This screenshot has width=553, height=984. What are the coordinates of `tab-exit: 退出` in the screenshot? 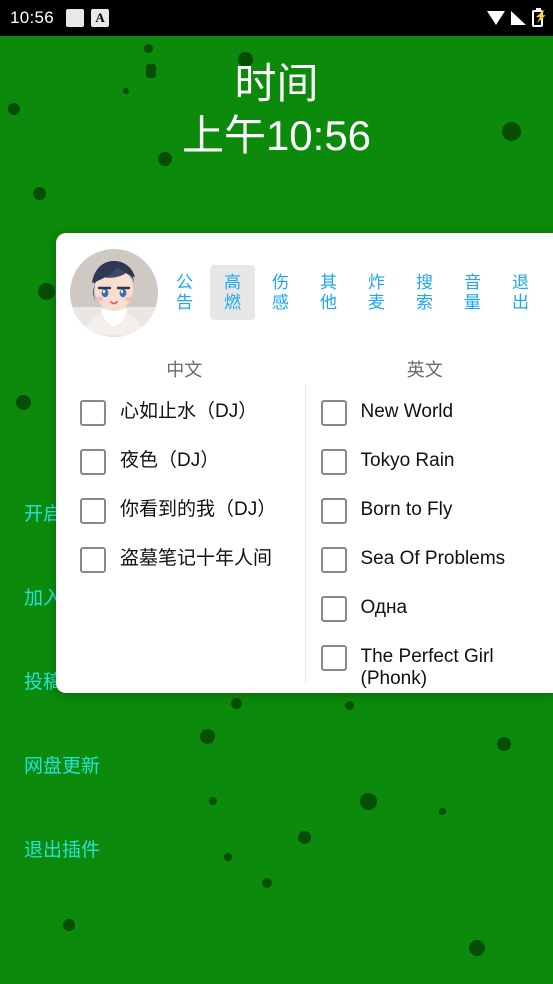 It's located at (520, 292).